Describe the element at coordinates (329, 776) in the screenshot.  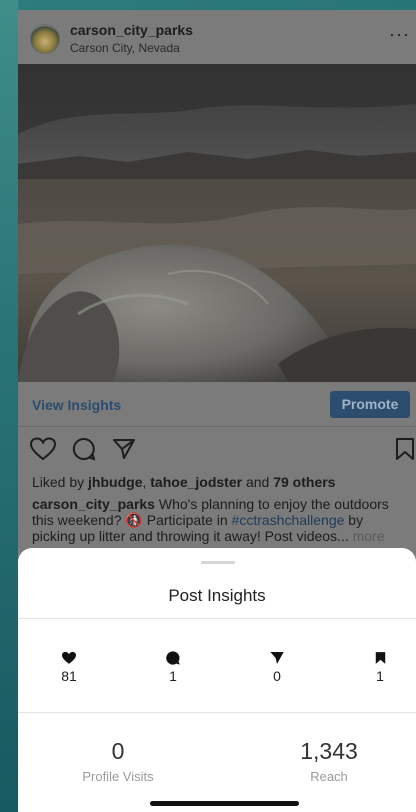
I see `reach-label: Reach` at that location.